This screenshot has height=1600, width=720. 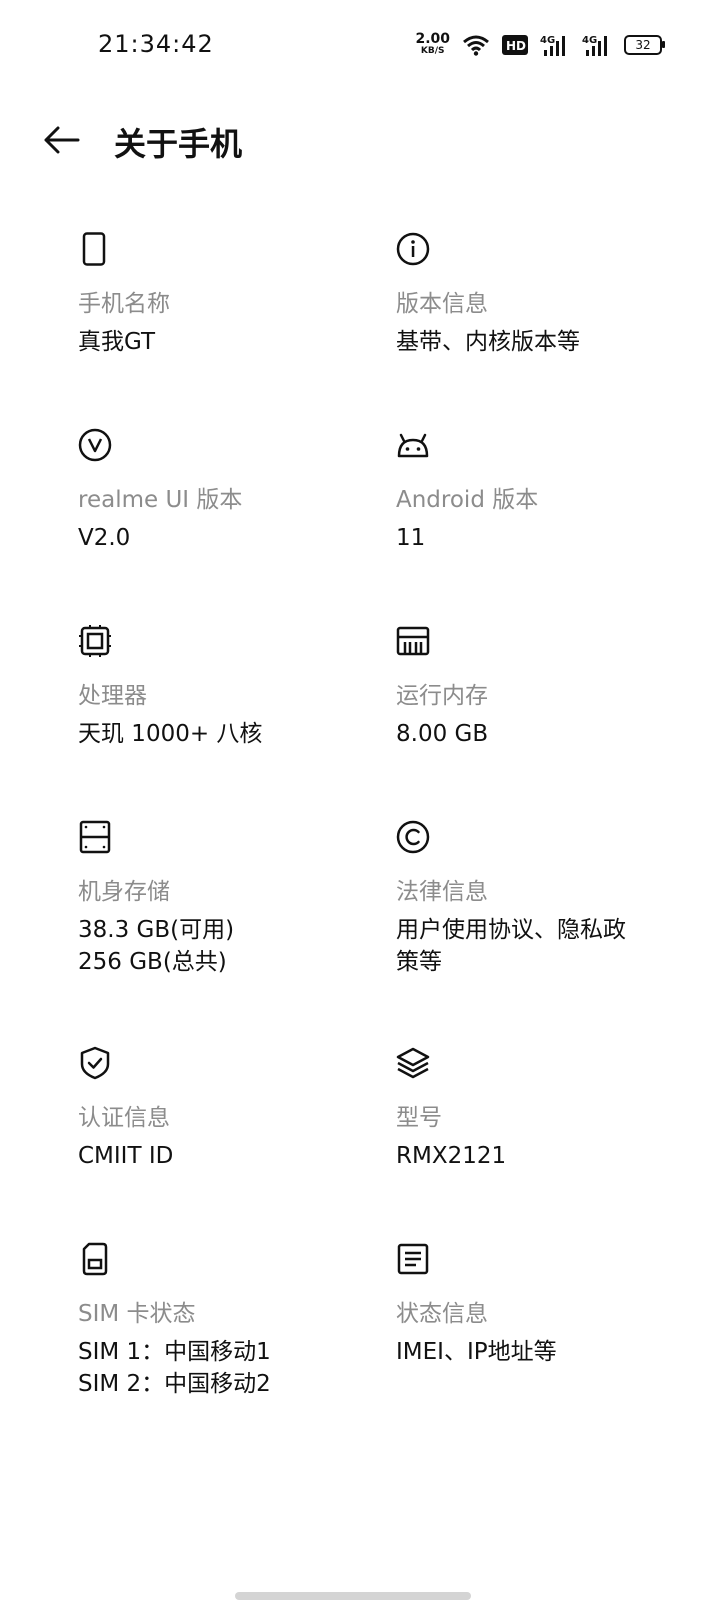 I want to click on info-icon, so click(x=413, y=249).